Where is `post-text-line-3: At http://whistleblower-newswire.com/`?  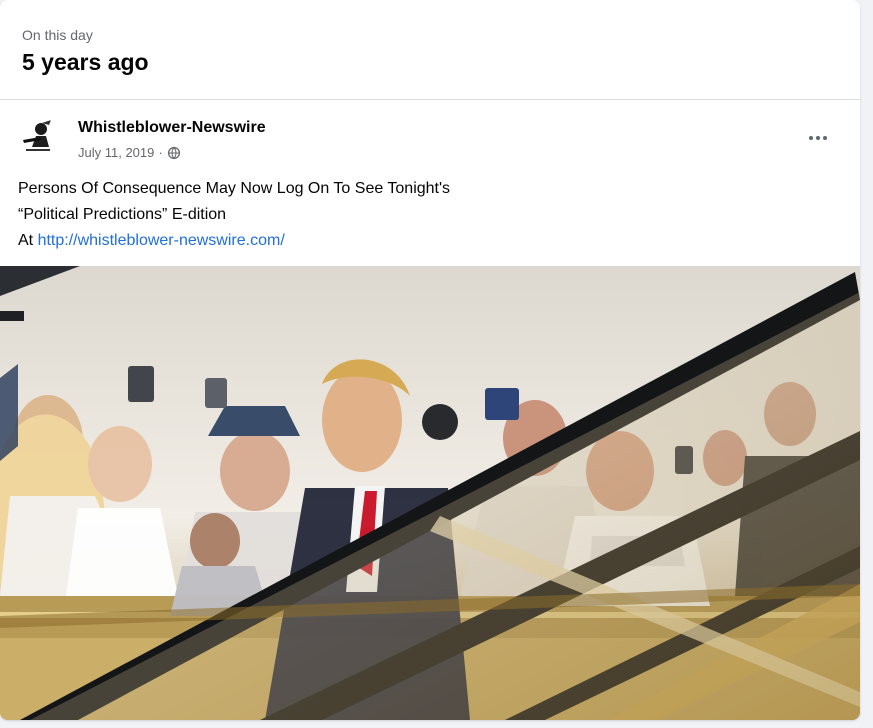 post-text-line-3: At http://whistleblower-newswire.com/ is located at coordinates (430, 241).